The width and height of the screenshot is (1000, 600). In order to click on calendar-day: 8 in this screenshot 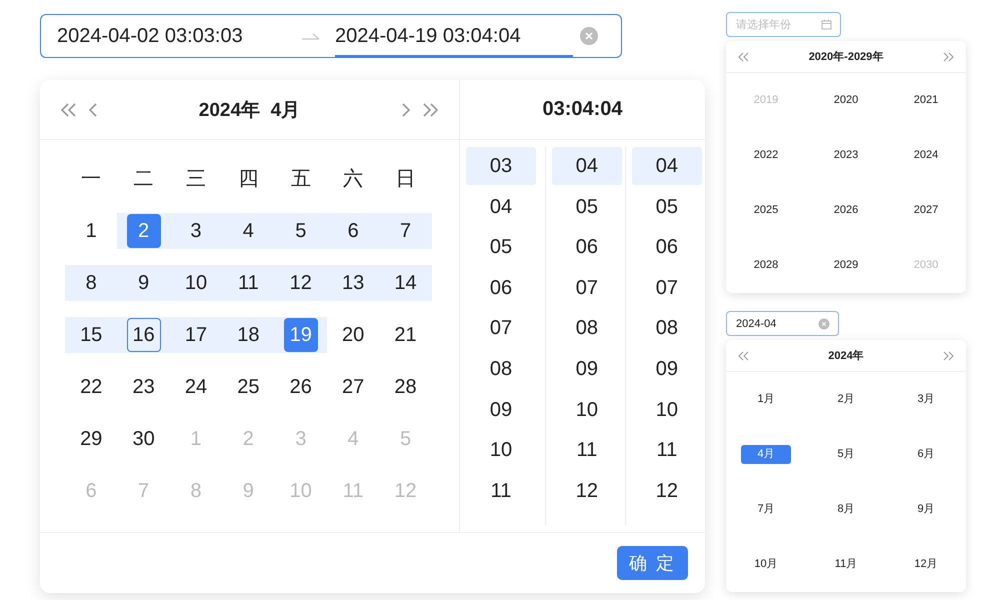, I will do `click(91, 283)`.